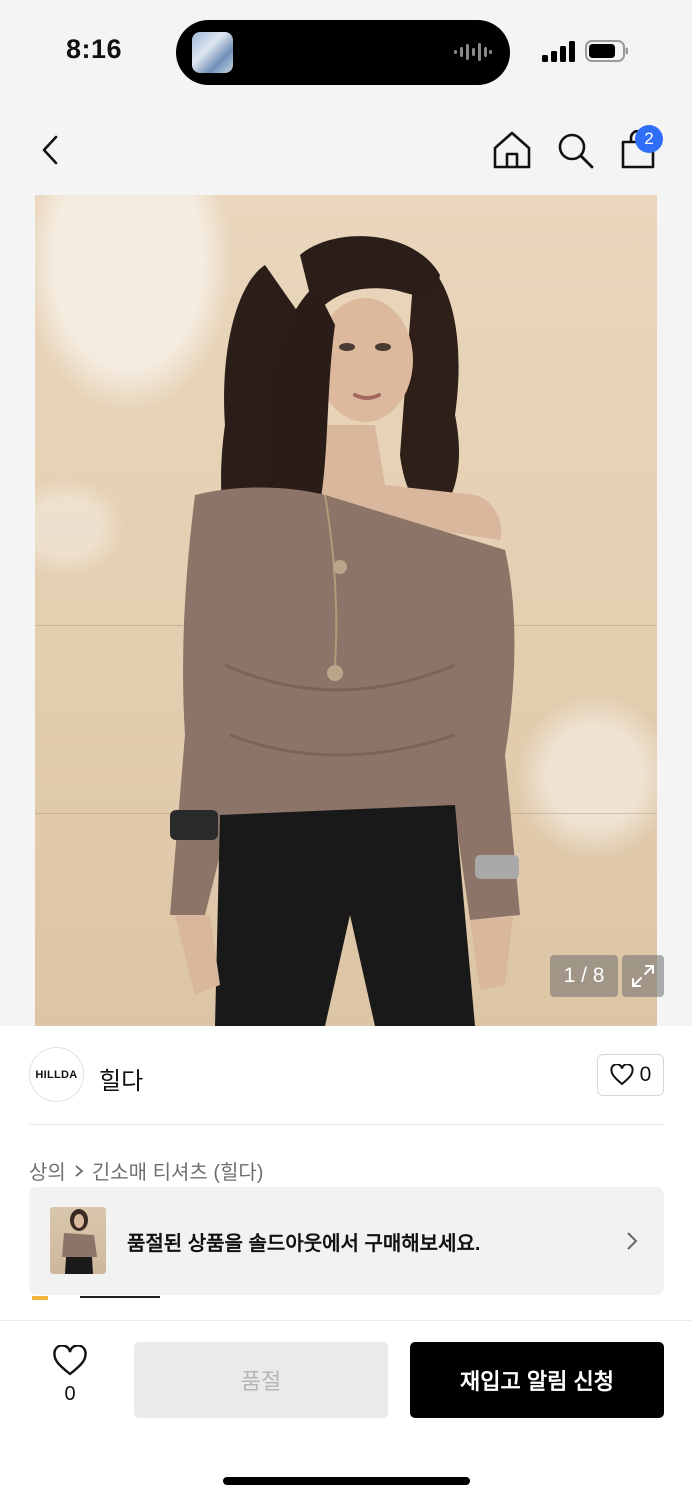  What do you see at coordinates (649, 139) in the screenshot?
I see `cart-count-badge: 2` at bounding box center [649, 139].